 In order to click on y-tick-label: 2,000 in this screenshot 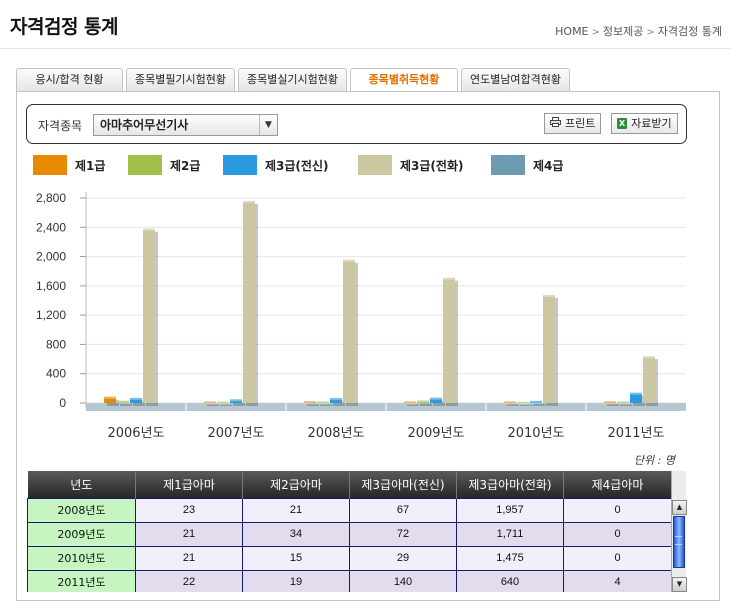, I will do `click(51, 257)`.